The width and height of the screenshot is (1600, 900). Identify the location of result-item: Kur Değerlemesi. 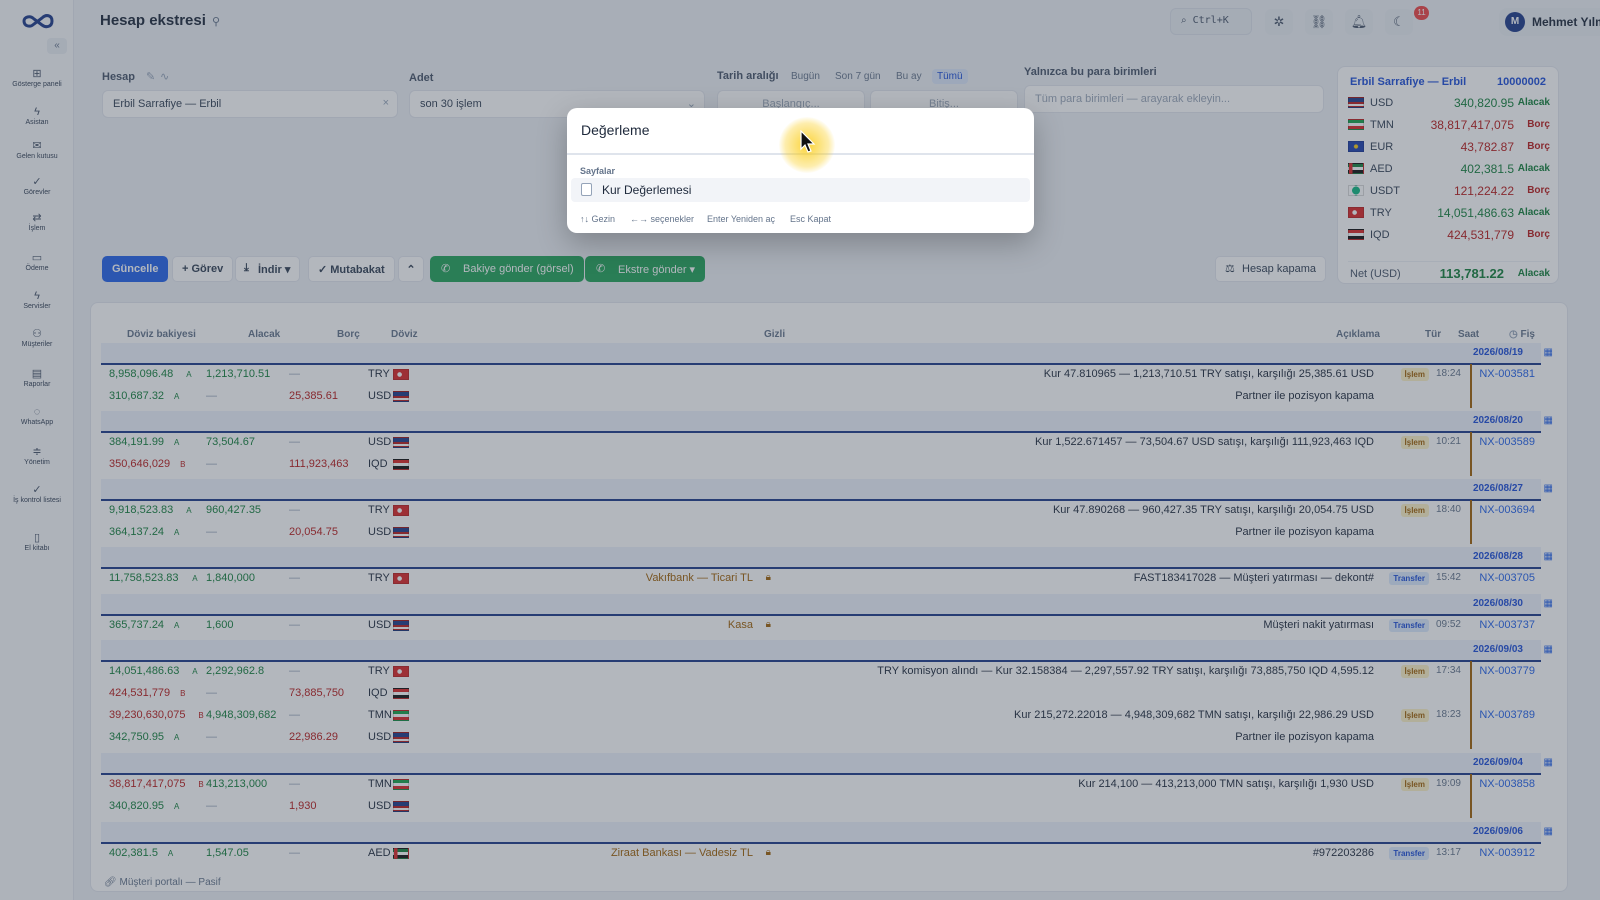
(800, 190).